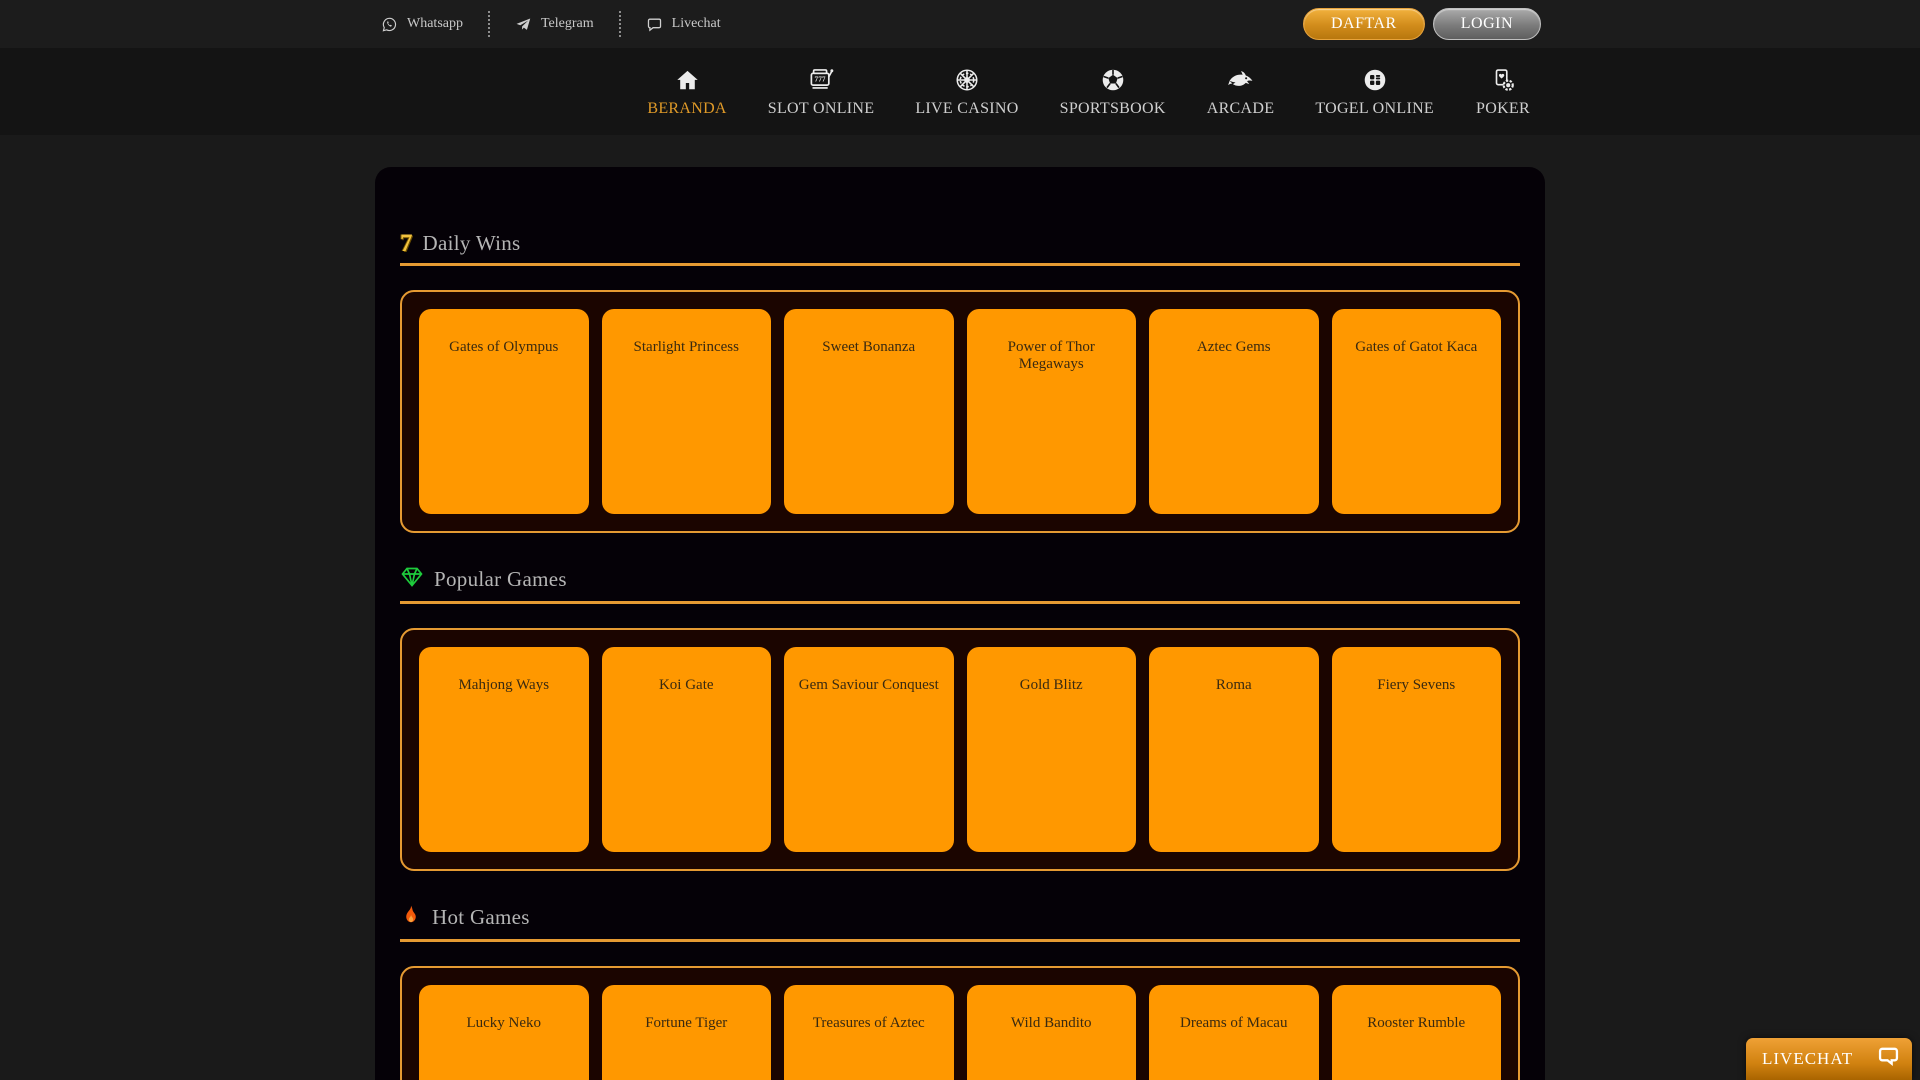  Describe the element at coordinates (1051, 355) in the screenshot. I see `game-title: Power of Thor Megaways` at that location.